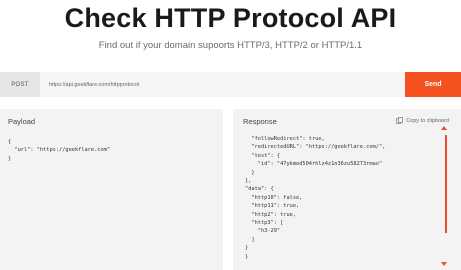 The height and width of the screenshot is (270, 461). I want to click on response-scrollbar, so click(446, 199).